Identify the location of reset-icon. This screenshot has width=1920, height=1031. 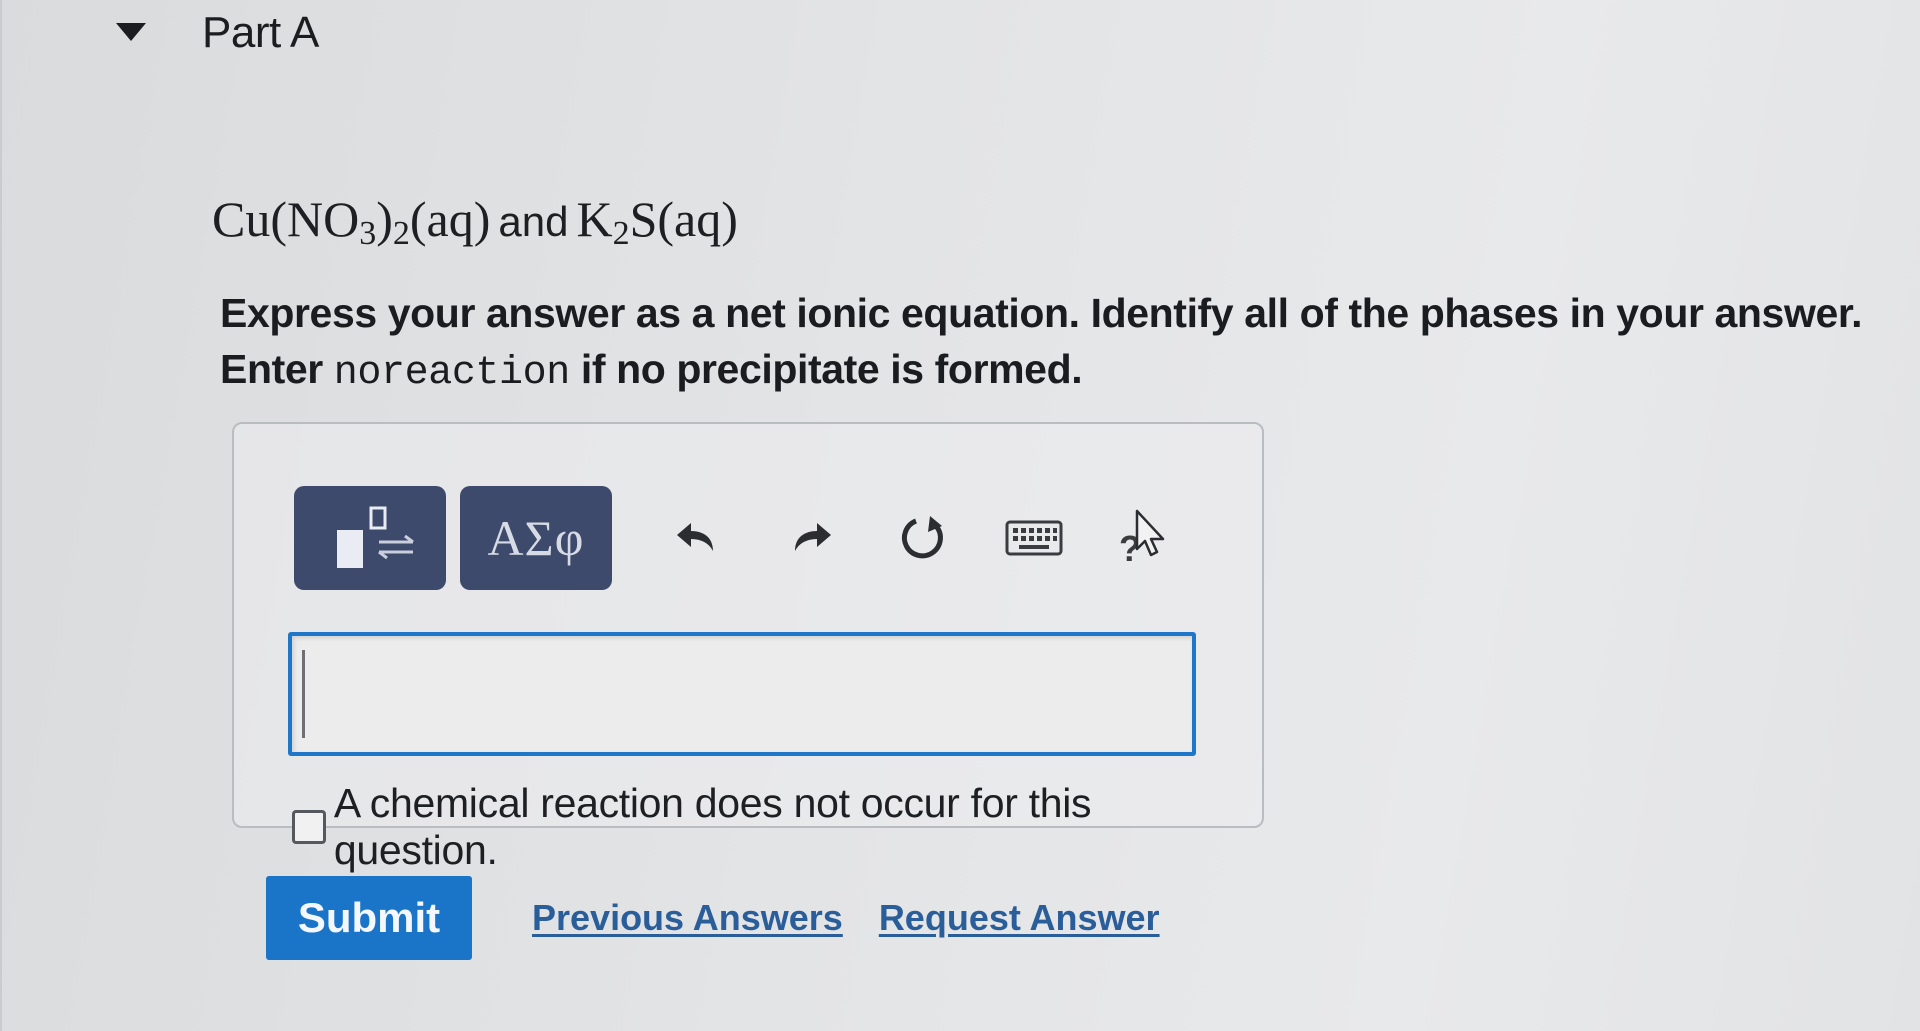
(922, 538).